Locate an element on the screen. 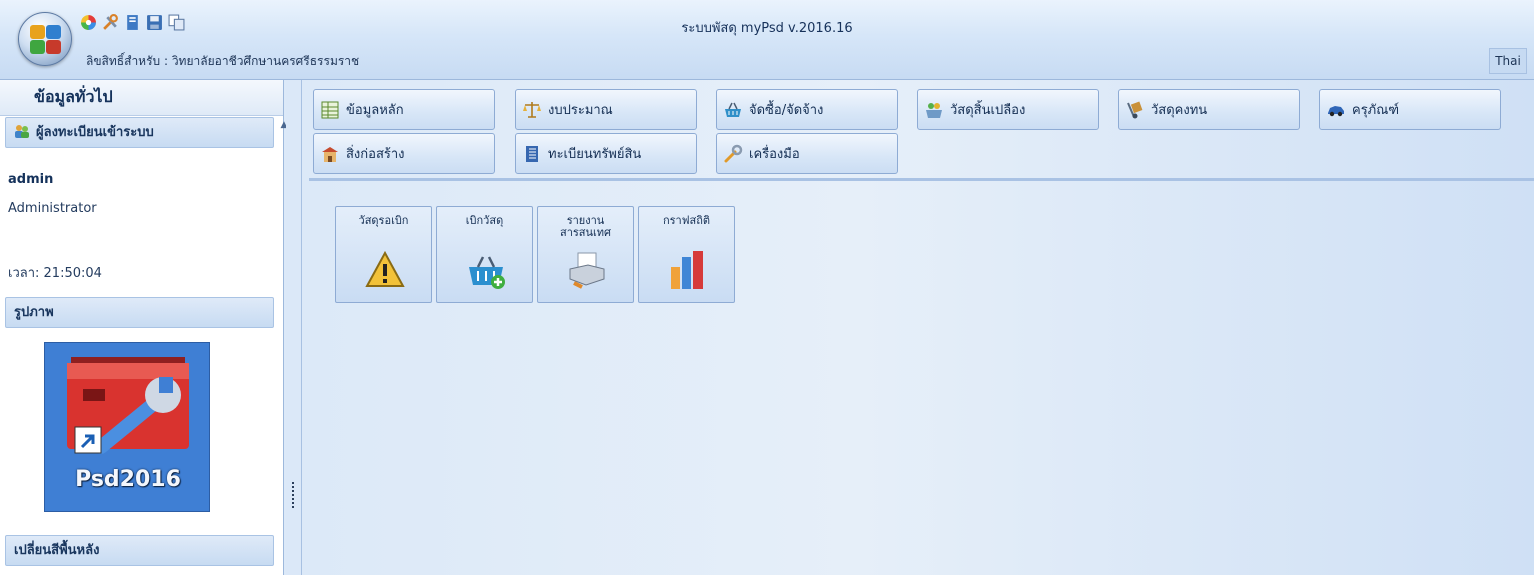 This screenshot has height=575, width=1534. basket-add-icon is located at coordinates (487, 272).